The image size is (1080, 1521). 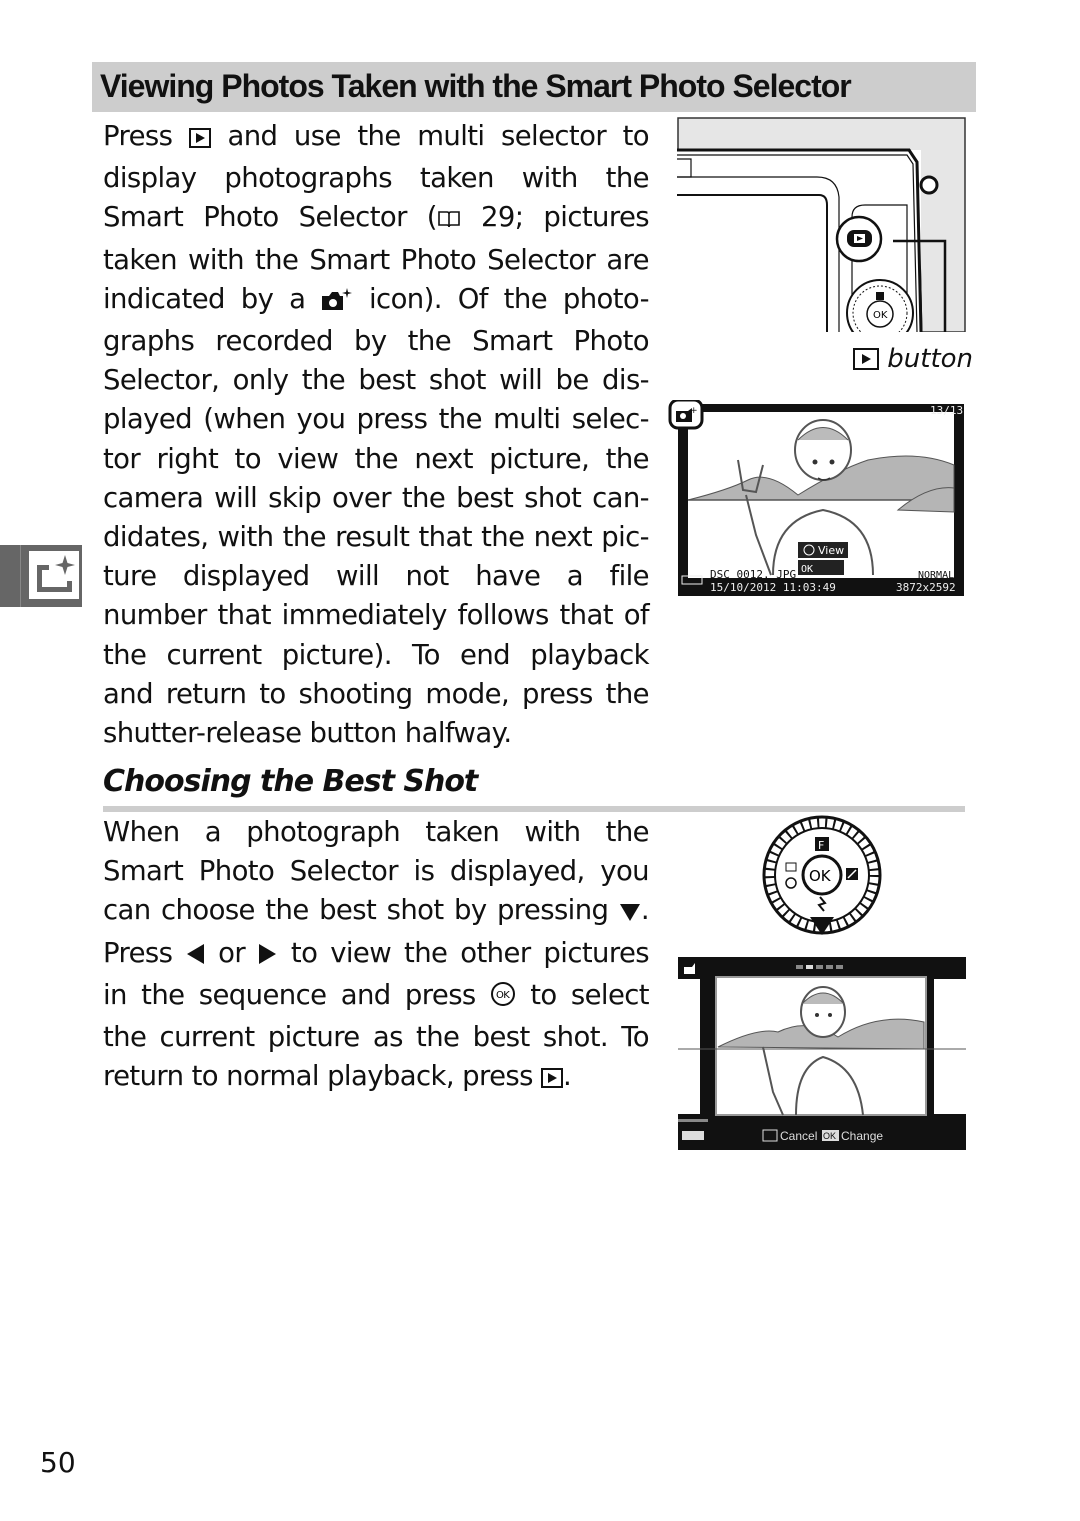 I want to click on down-arrow-icon, so click(x=630, y=913).